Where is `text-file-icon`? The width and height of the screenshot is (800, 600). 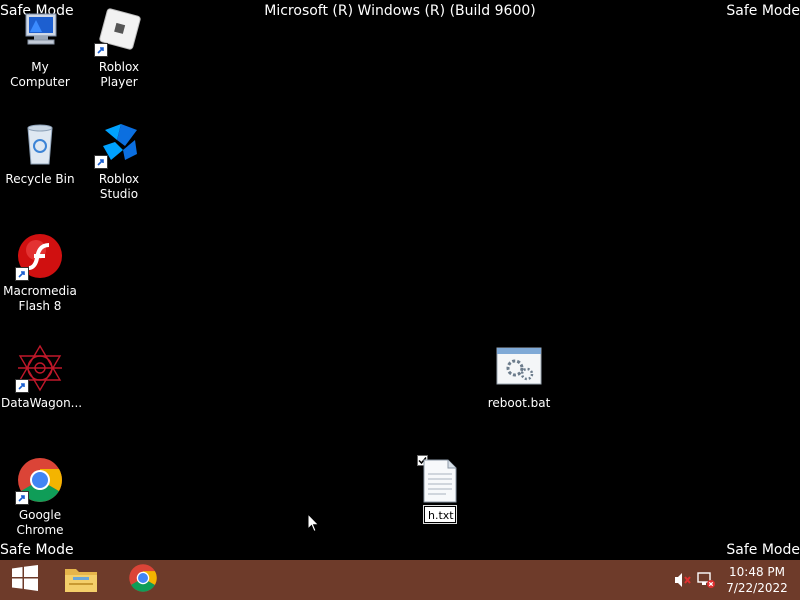
text-file-icon is located at coordinates (440, 481).